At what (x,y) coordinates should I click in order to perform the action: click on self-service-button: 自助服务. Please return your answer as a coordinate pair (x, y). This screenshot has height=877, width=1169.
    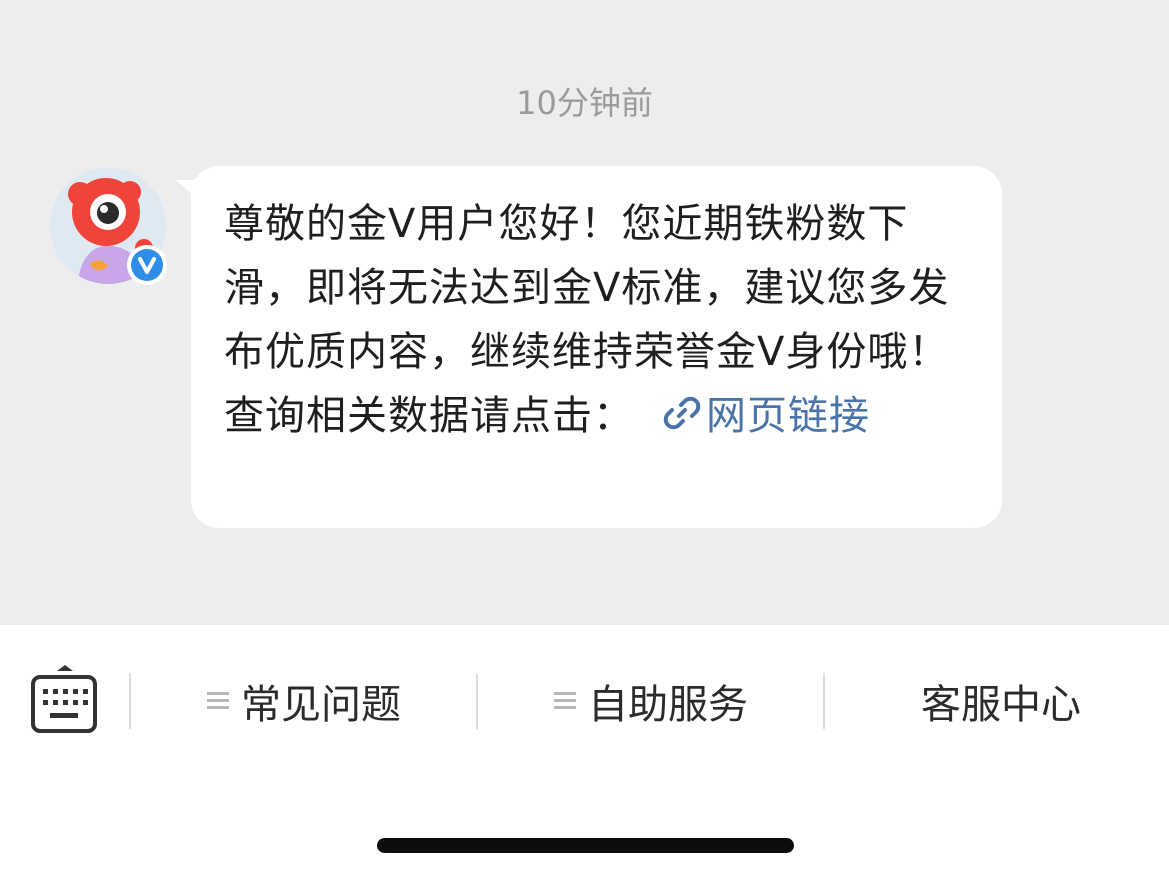
    Looking at the image, I should click on (651, 701).